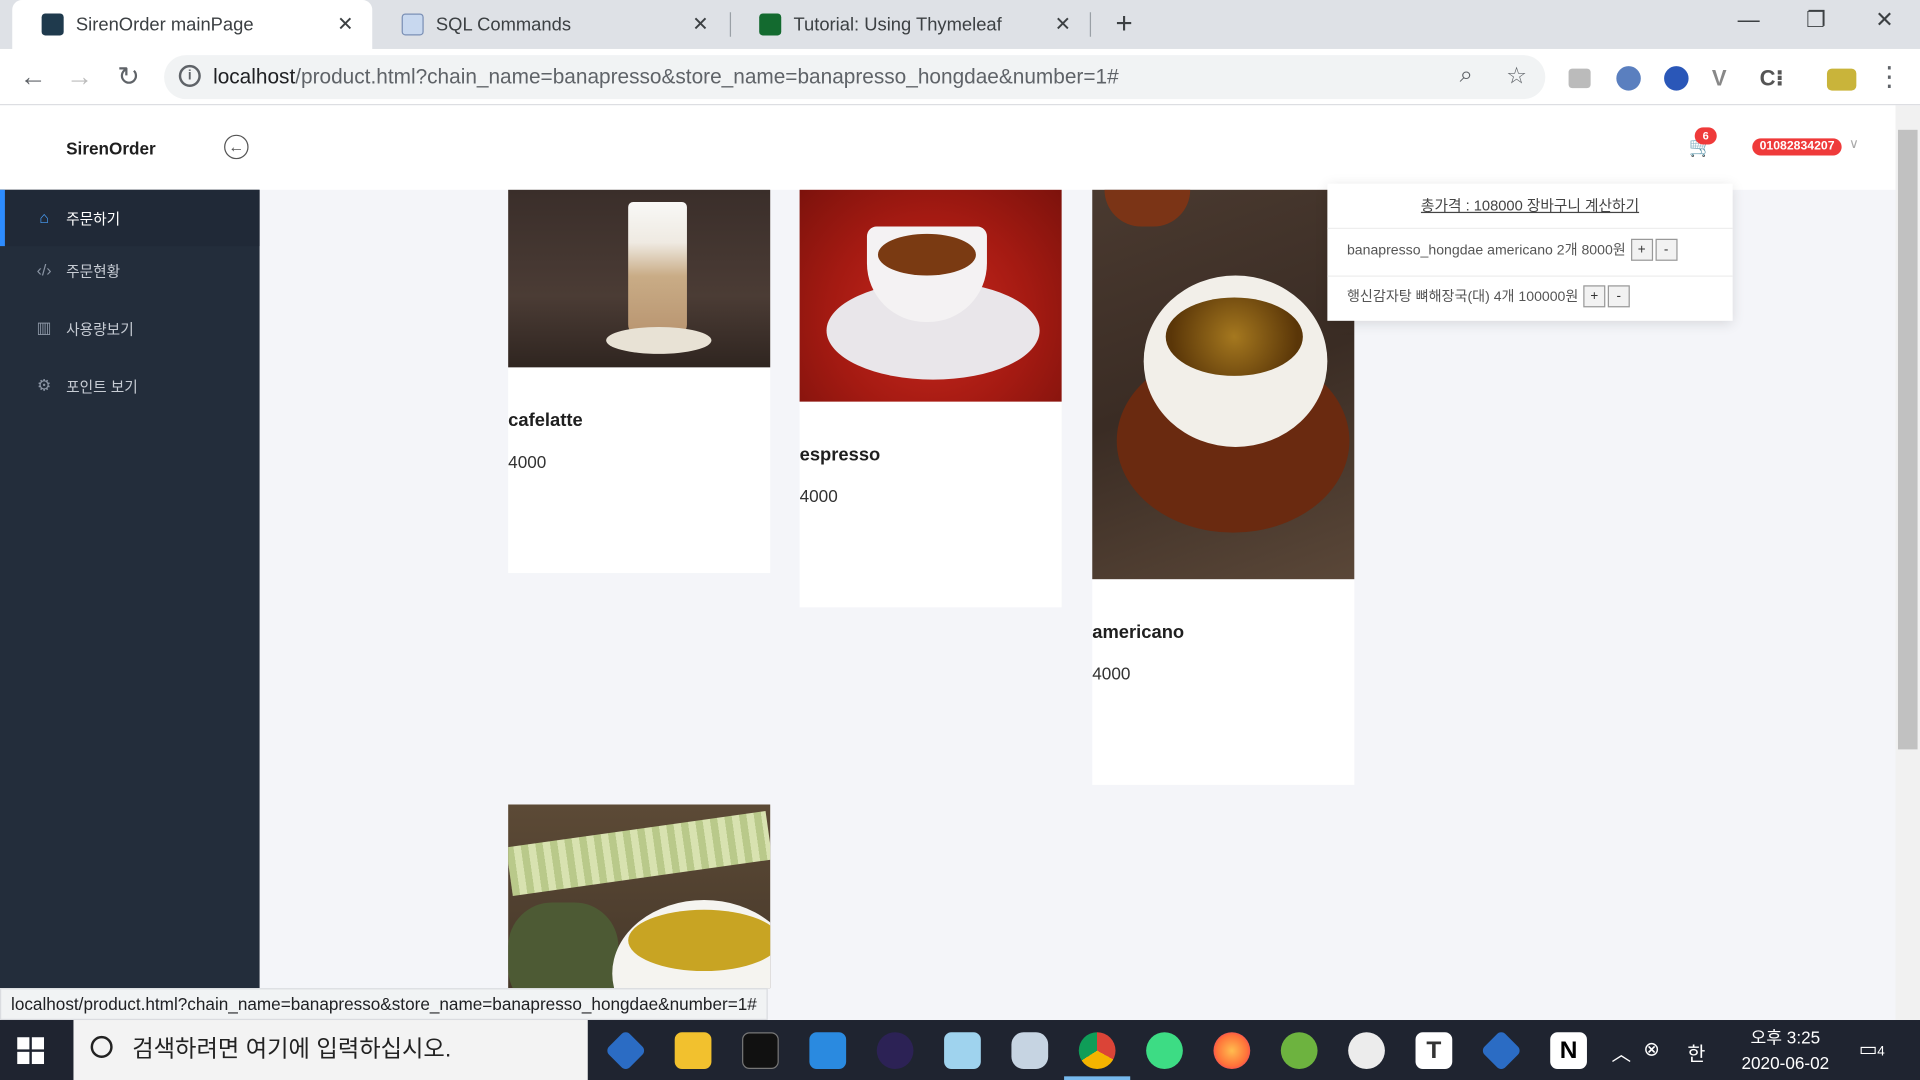 The width and height of the screenshot is (1920, 1080). I want to click on tab-thymeleaf: Tutorial: Using Thymeleaf ✕, so click(910, 24).